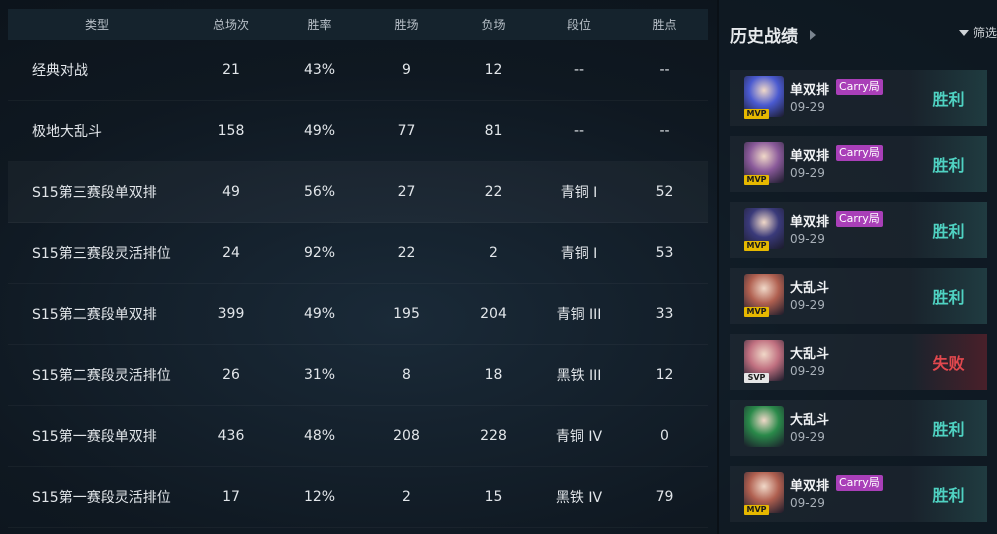  What do you see at coordinates (579, 498) in the screenshot?
I see `cell-rank: 黑铁 IV` at bounding box center [579, 498].